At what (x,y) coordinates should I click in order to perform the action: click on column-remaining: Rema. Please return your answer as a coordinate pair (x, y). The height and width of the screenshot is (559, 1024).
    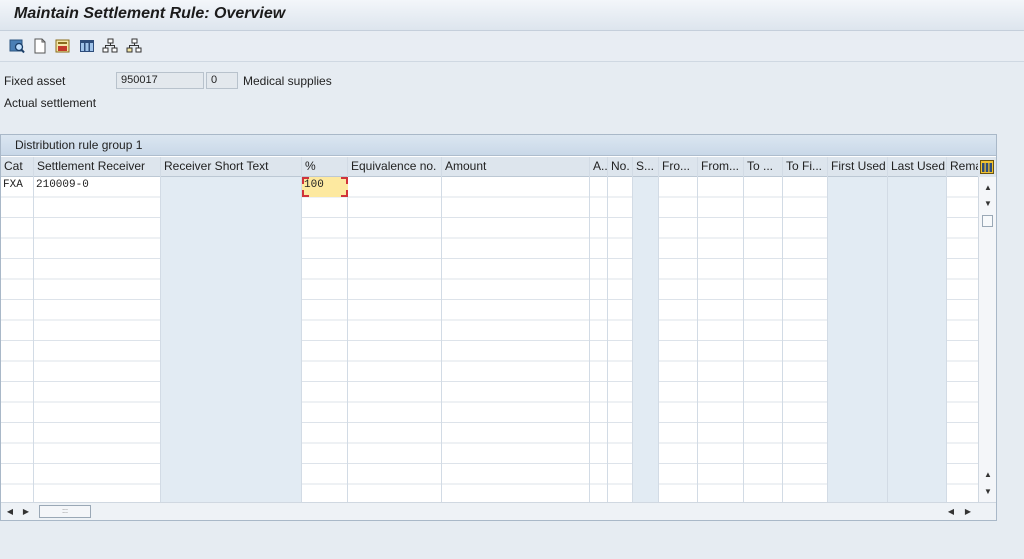
    Looking at the image, I should click on (962, 329).